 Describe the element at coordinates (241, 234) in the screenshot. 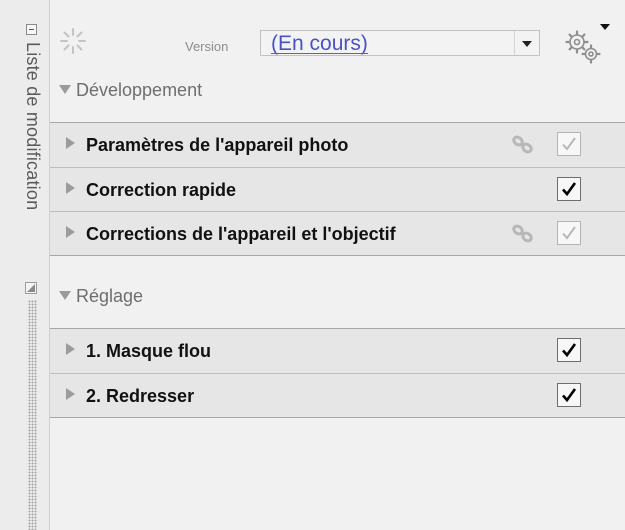

I see `step-label: Corrections de l'appareil et l'objectif` at that location.